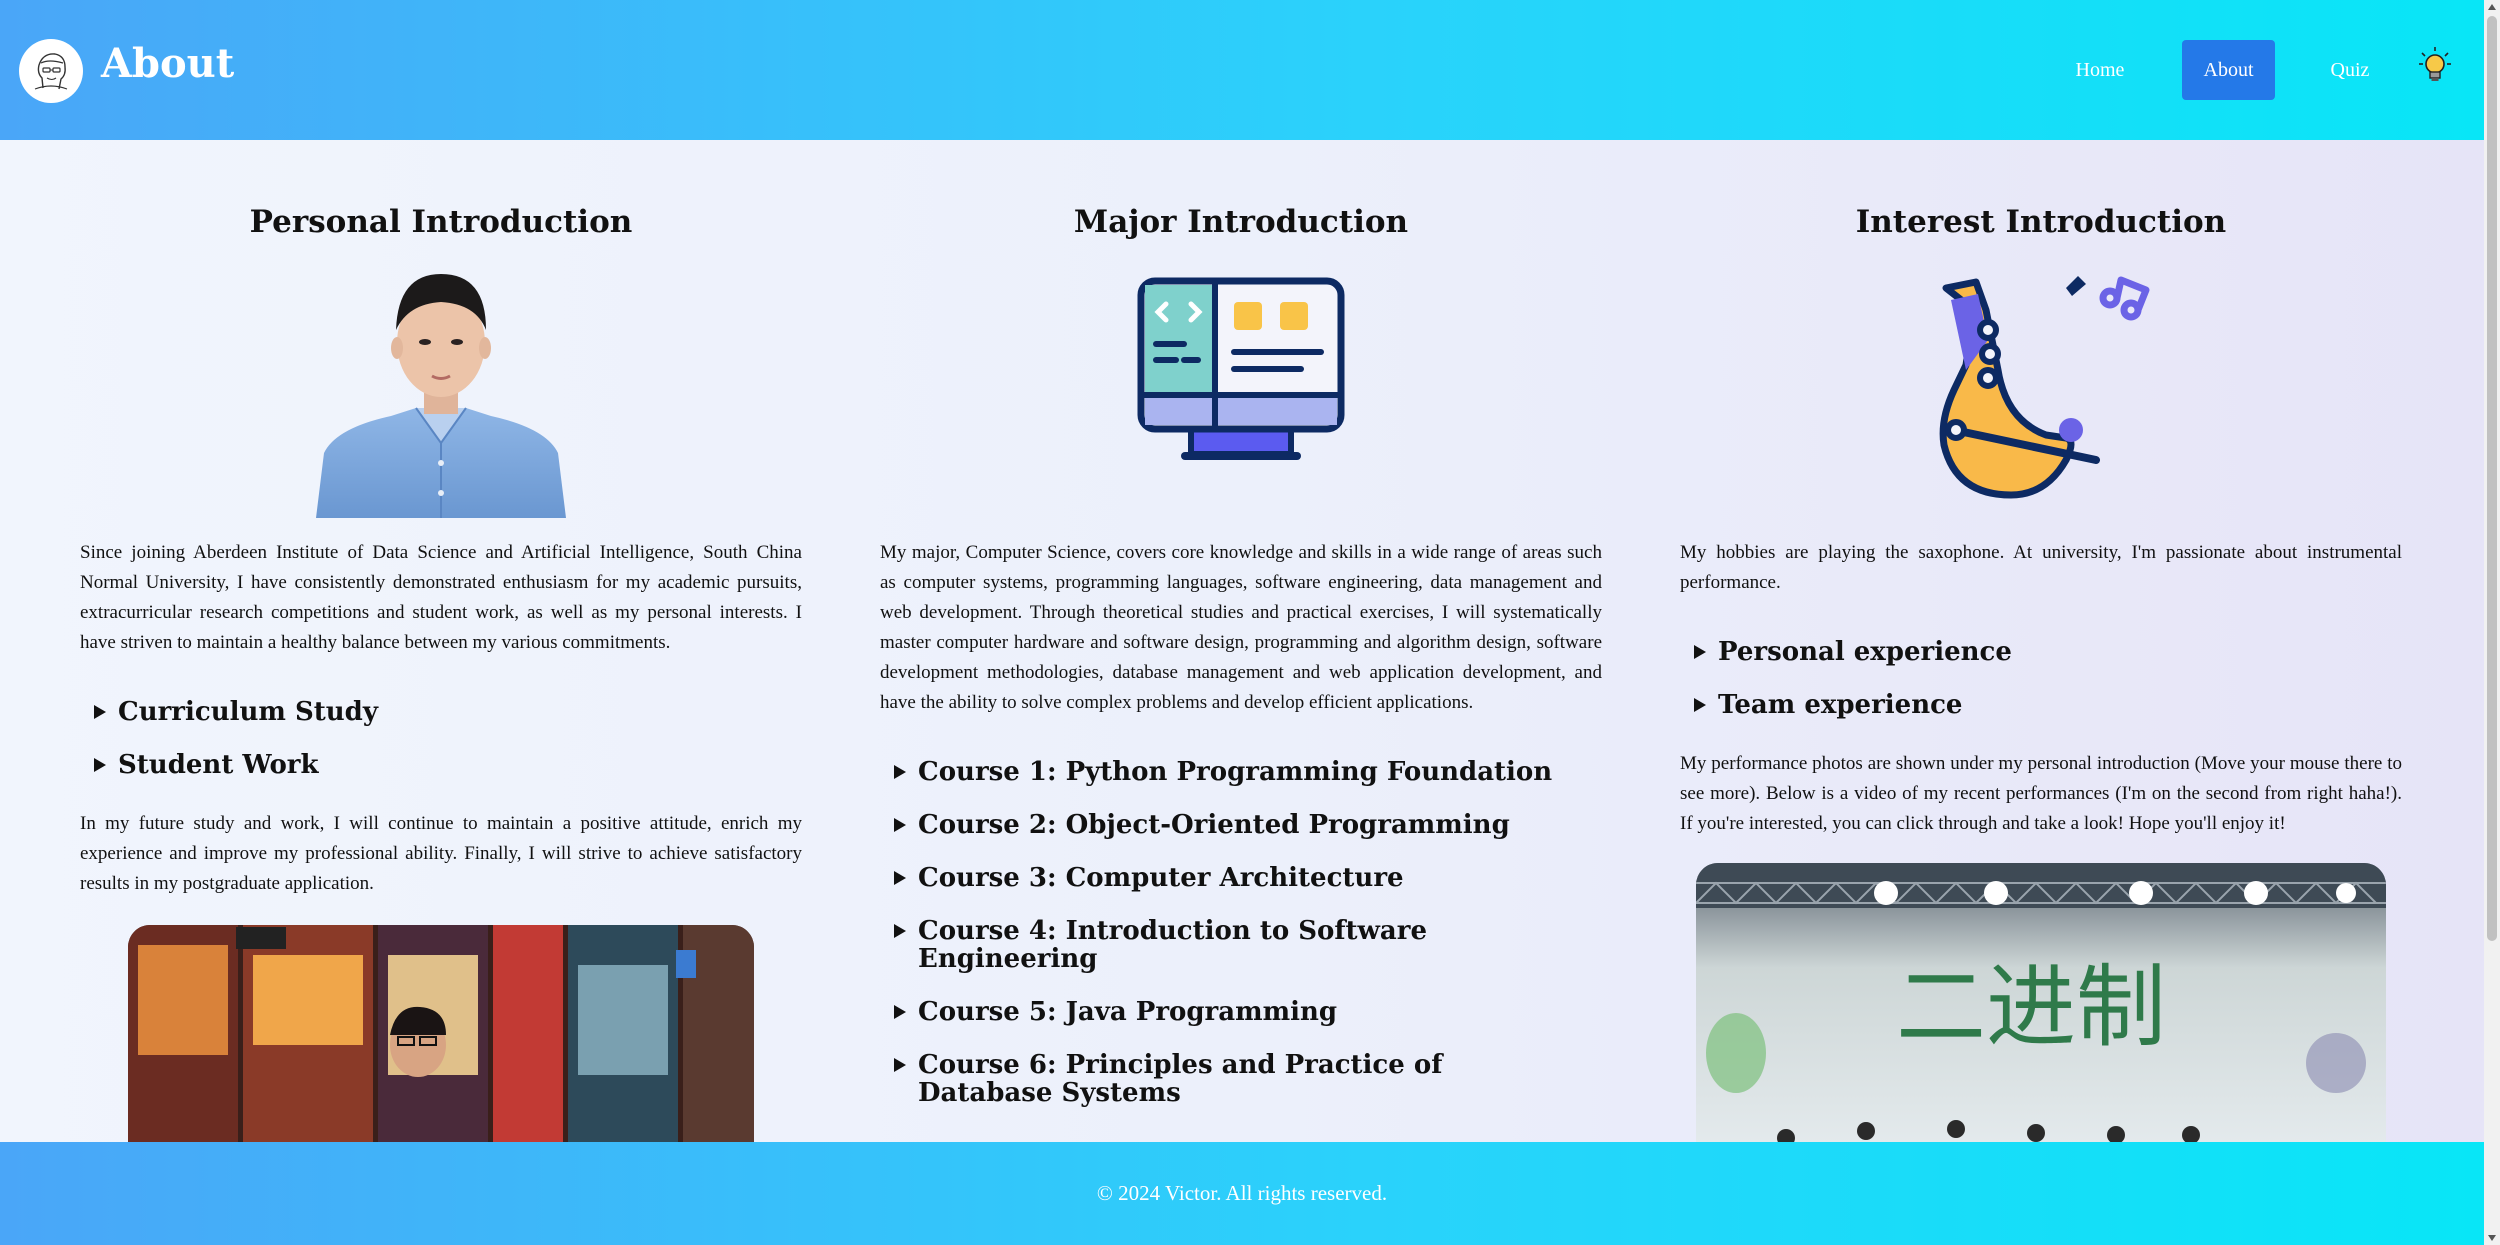 Image resolution: width=2500 pixels, height=1245 pixels. I want to click on profile-photo, so click(441, 396).